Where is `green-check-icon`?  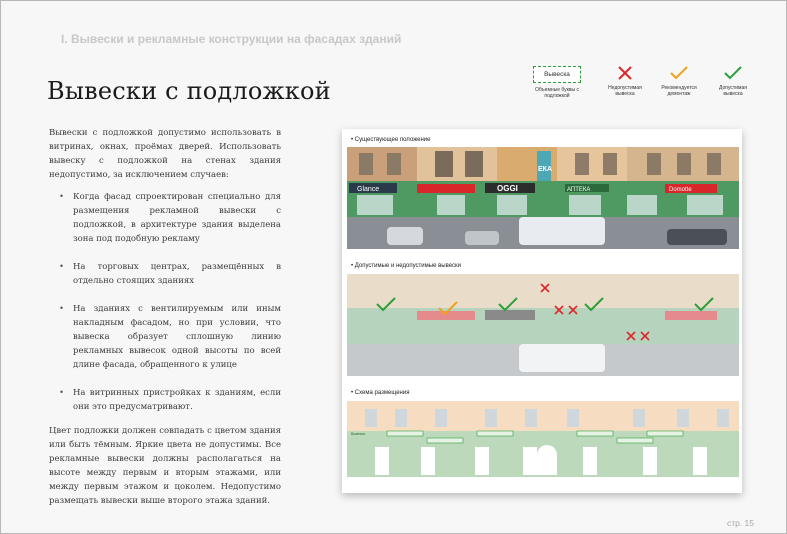
green-check-icon is located at coordinates (733, 73).